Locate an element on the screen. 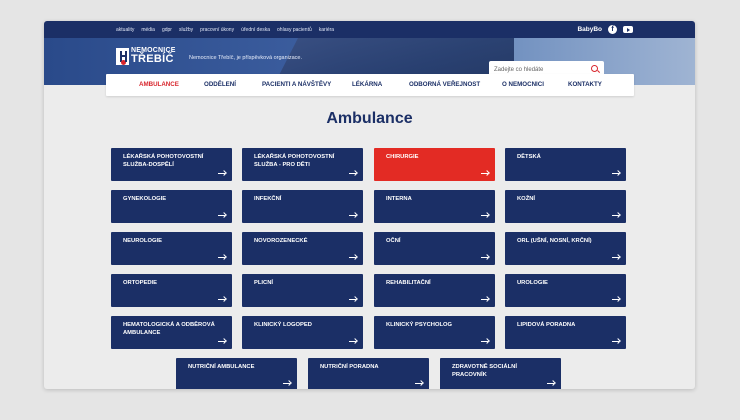 This screenshot has height=420, width=740. tile-novorozenecke: NOVOROZENECKÉ is located at coordinates (302, 248).